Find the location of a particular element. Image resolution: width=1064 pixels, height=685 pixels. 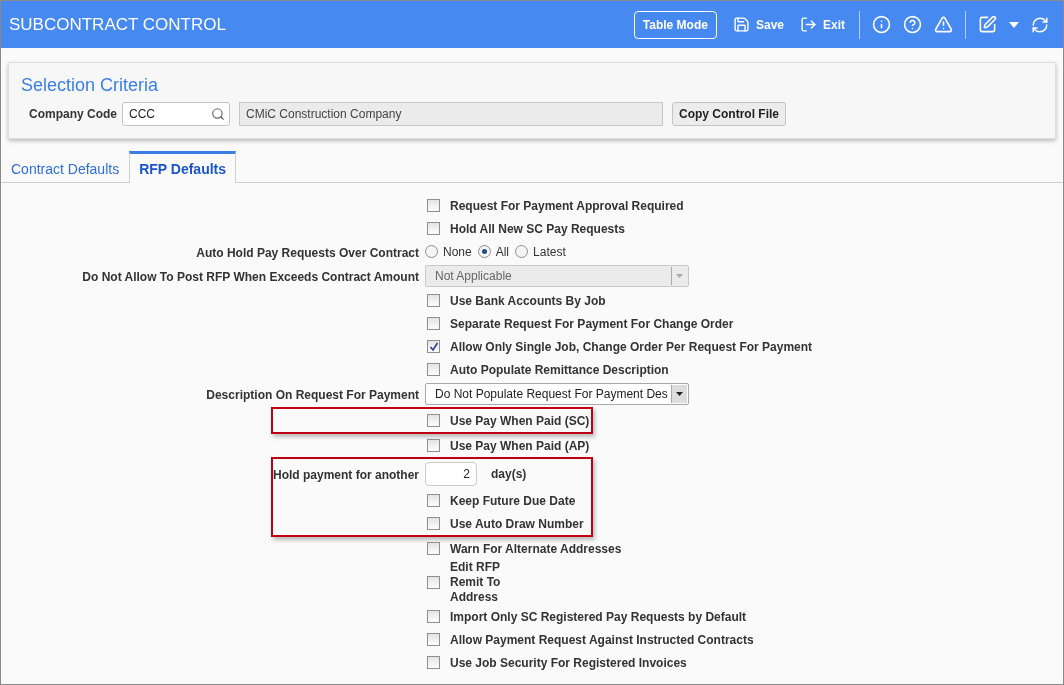

checkbox-label: Use Bank Accounts By Job is located at coordinates (528, 300).